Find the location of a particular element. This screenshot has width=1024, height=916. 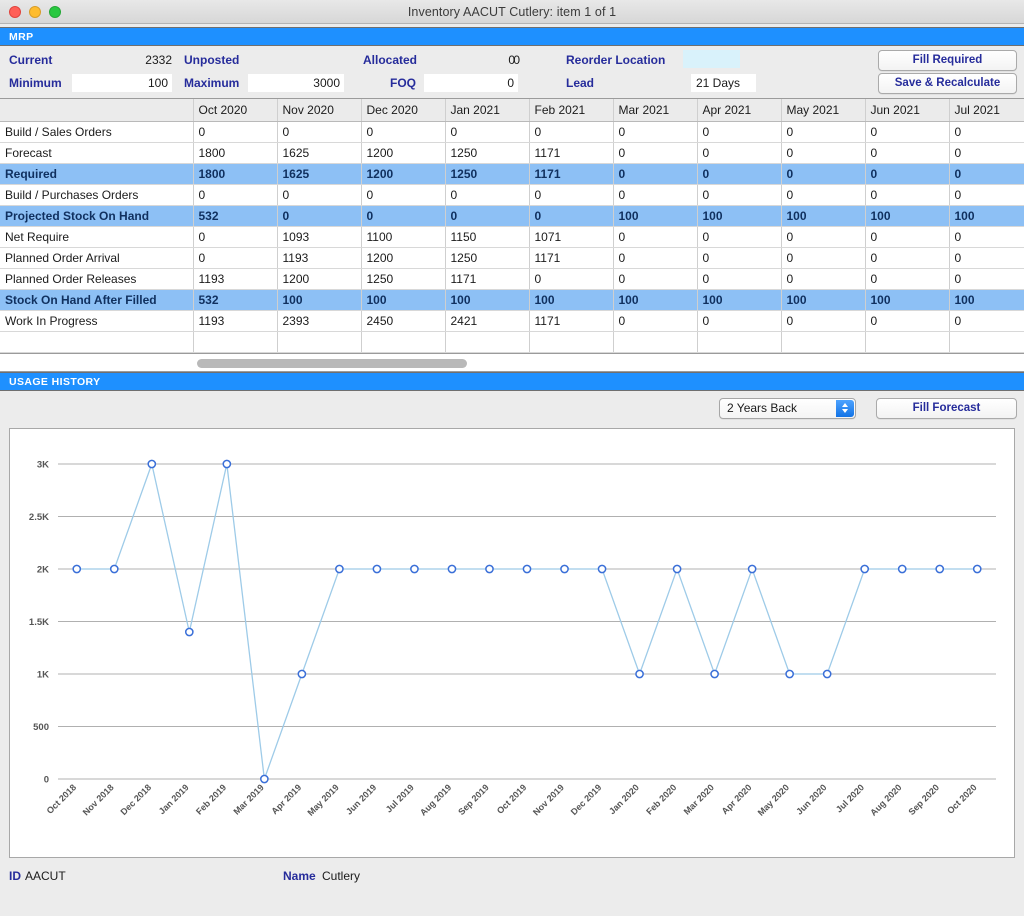

mrp-column-header-9: Jul 2021 is located at coordinates (986, 110).